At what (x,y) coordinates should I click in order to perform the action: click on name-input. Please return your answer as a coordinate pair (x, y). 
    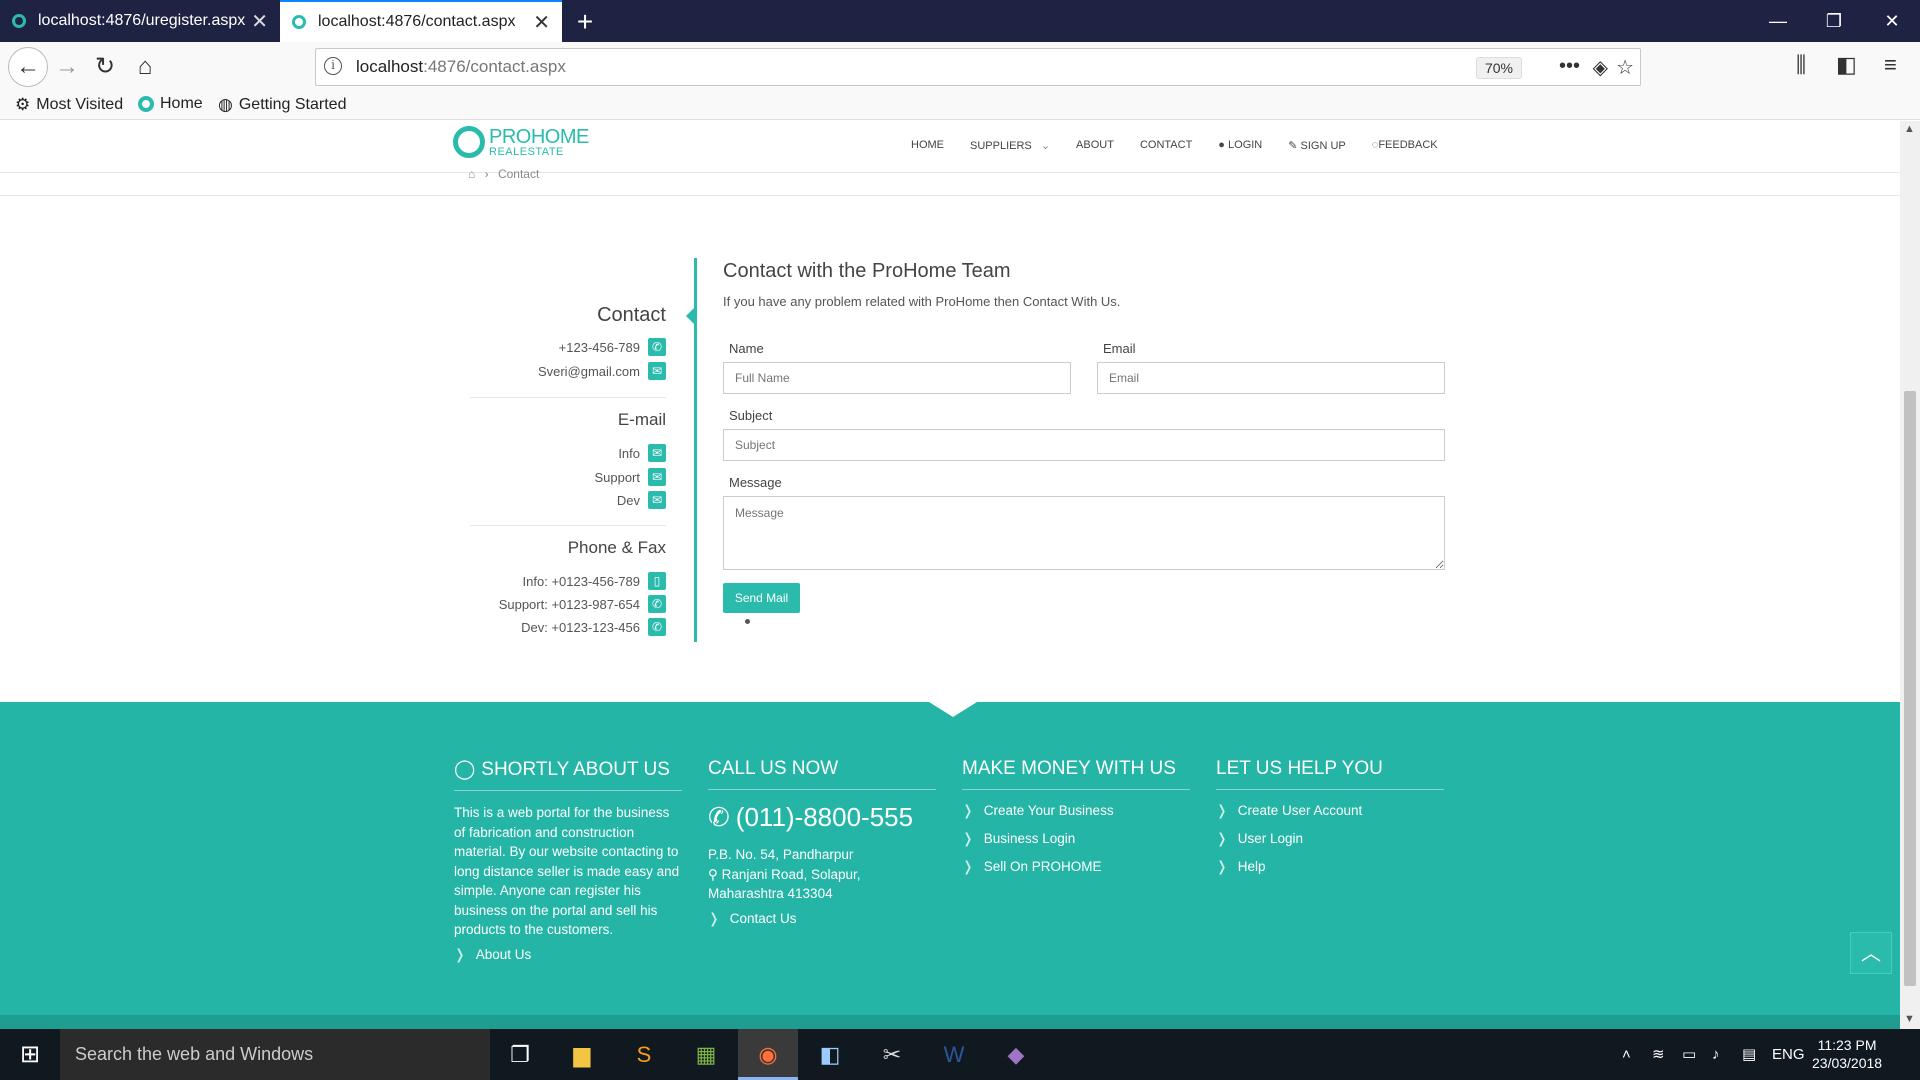
    Looking at the image, I should click on (897, 378).